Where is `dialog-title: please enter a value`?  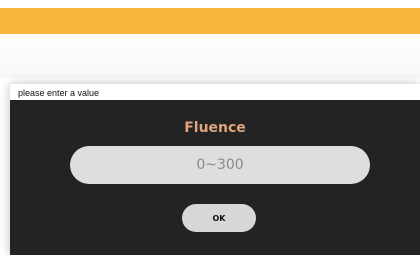 dialog-title: please enter a value is located at coordinates (59, 93).